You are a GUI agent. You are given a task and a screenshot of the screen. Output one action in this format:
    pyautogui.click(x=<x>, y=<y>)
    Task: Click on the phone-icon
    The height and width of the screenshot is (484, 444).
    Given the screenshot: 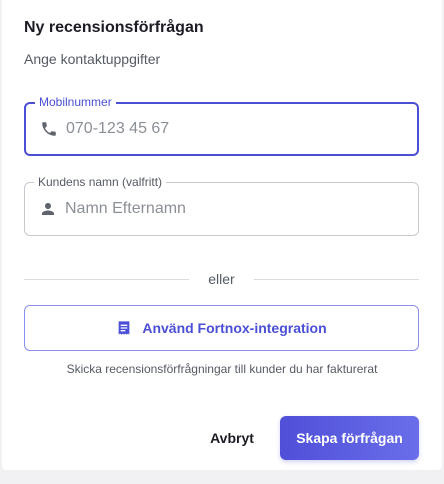 What is the action you would take?
    pyautogui.click(x=49, y=129)
    